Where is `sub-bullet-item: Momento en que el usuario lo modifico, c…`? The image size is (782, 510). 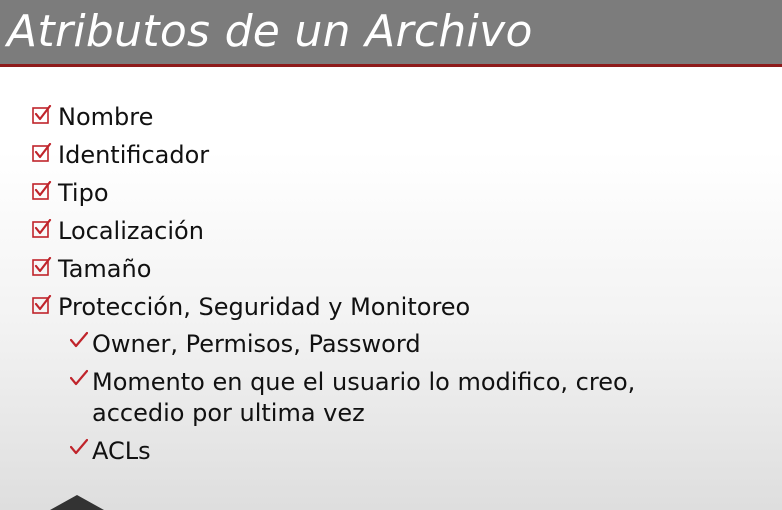
sub-bullet-item: Momento en que el usuario lo modifico, c… is located at coordinates (391, 398).